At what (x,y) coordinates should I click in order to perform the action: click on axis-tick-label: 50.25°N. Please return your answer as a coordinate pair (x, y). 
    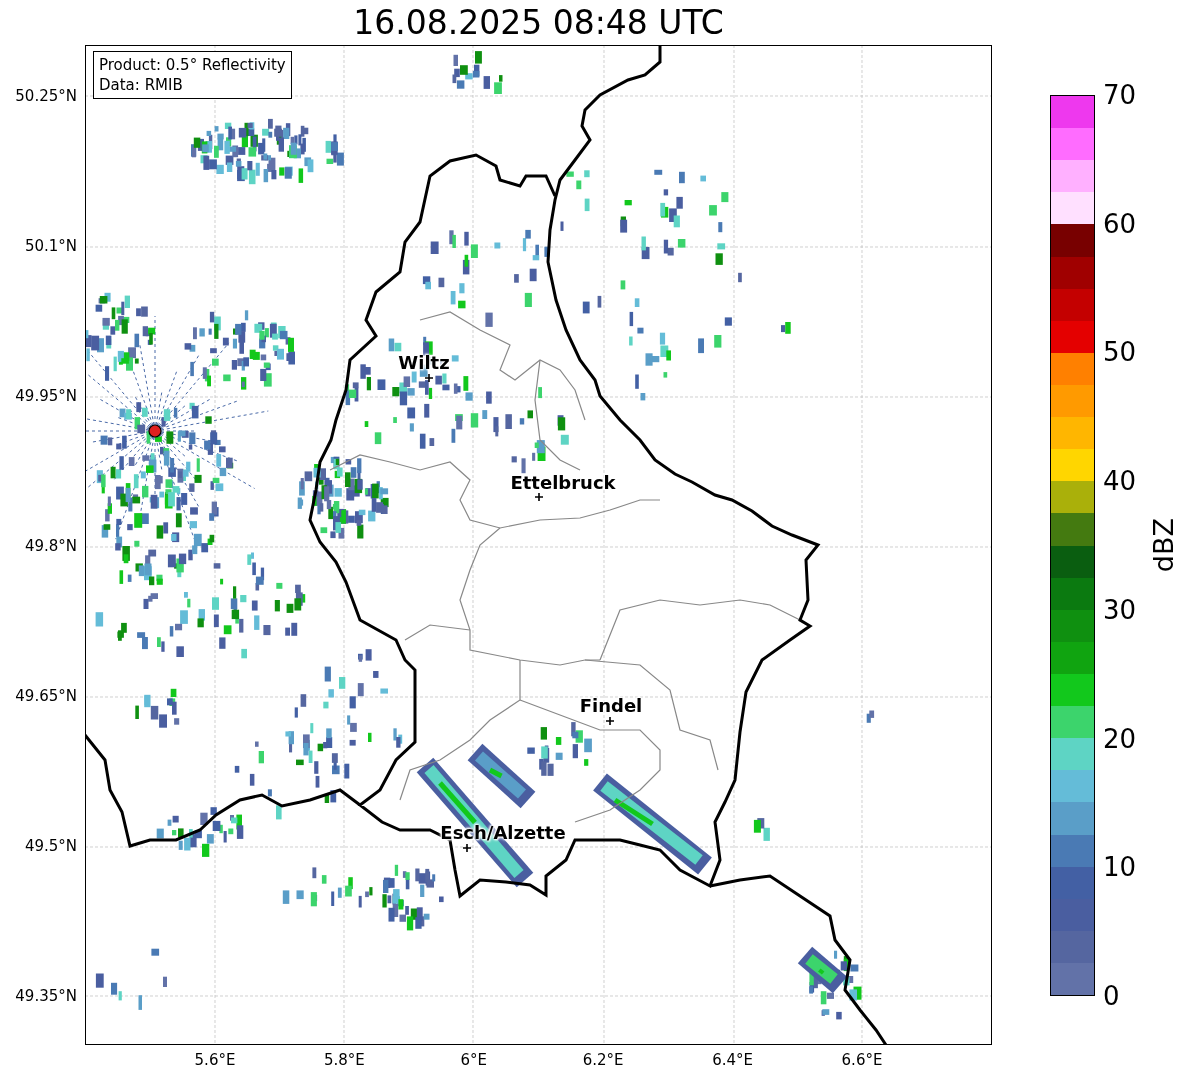
    Looking at the image, I should click on (46, 96).